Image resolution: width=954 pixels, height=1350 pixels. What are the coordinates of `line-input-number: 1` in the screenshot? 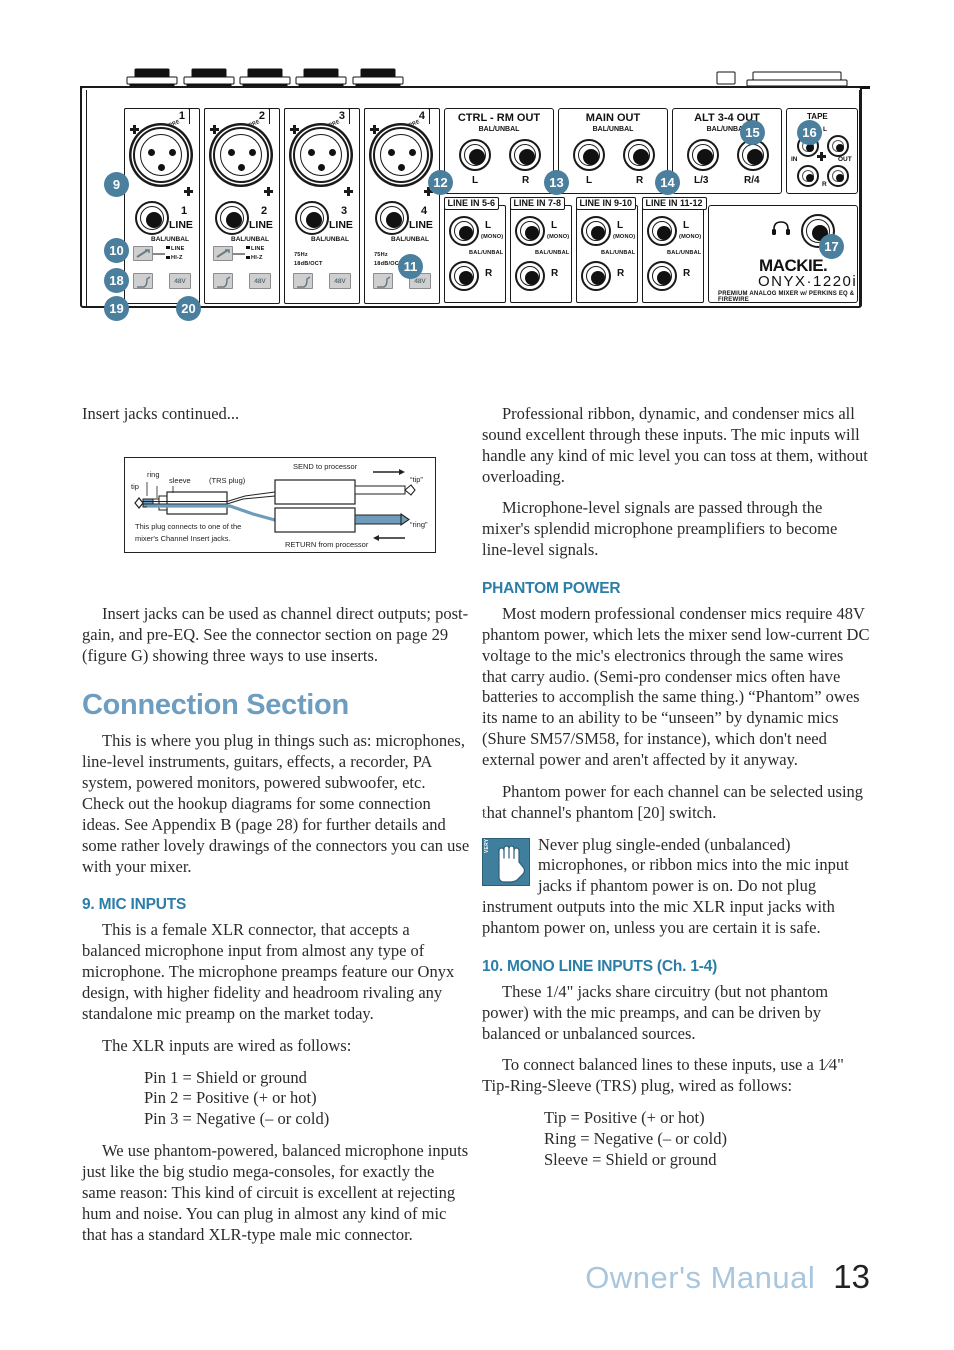 It's located at (184, 211).